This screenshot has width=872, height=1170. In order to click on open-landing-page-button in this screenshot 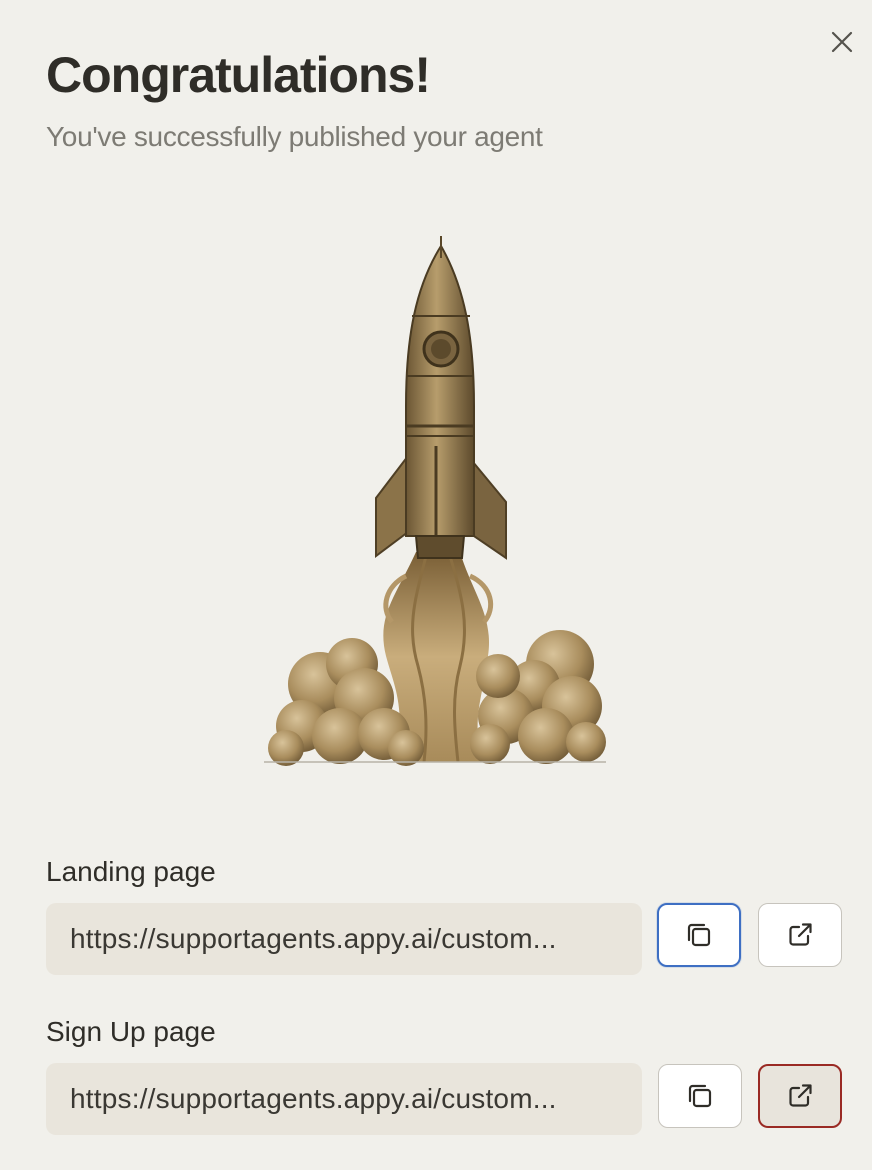, I will do `click(800, 935)`.